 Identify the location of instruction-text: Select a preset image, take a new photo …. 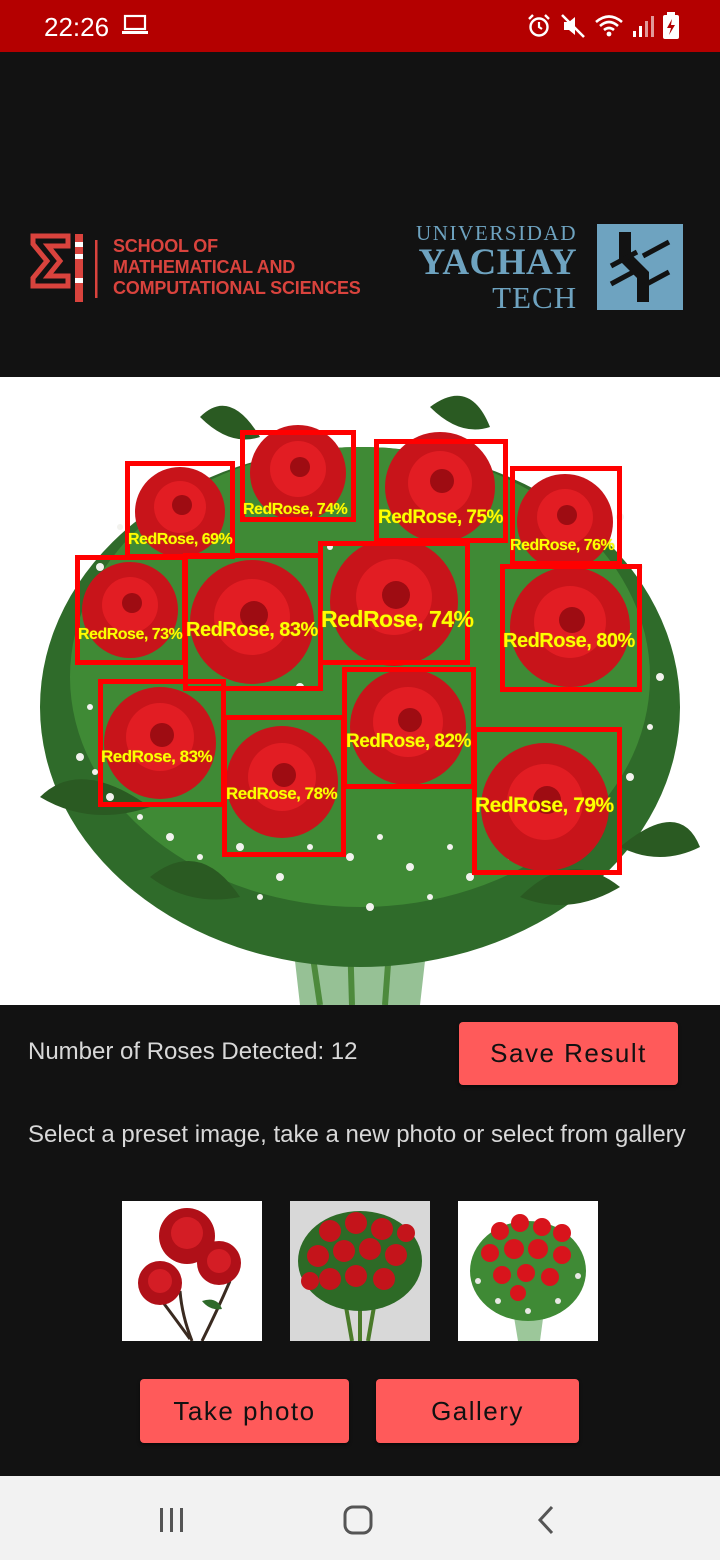
(357, 1134).